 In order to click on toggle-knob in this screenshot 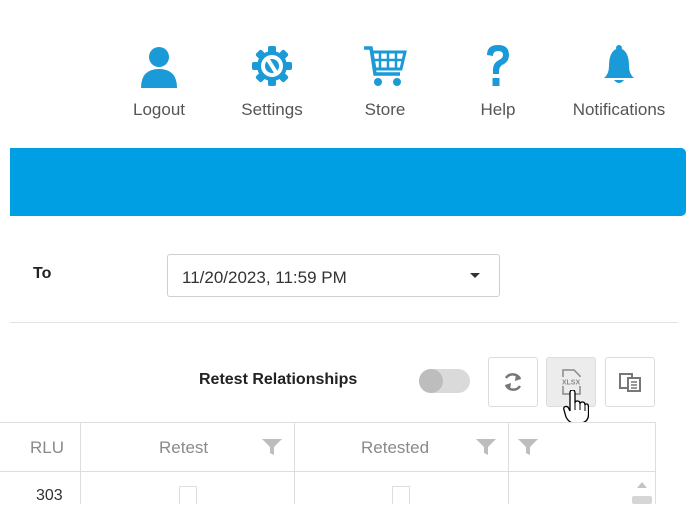, I will do `click(431, 381)`.